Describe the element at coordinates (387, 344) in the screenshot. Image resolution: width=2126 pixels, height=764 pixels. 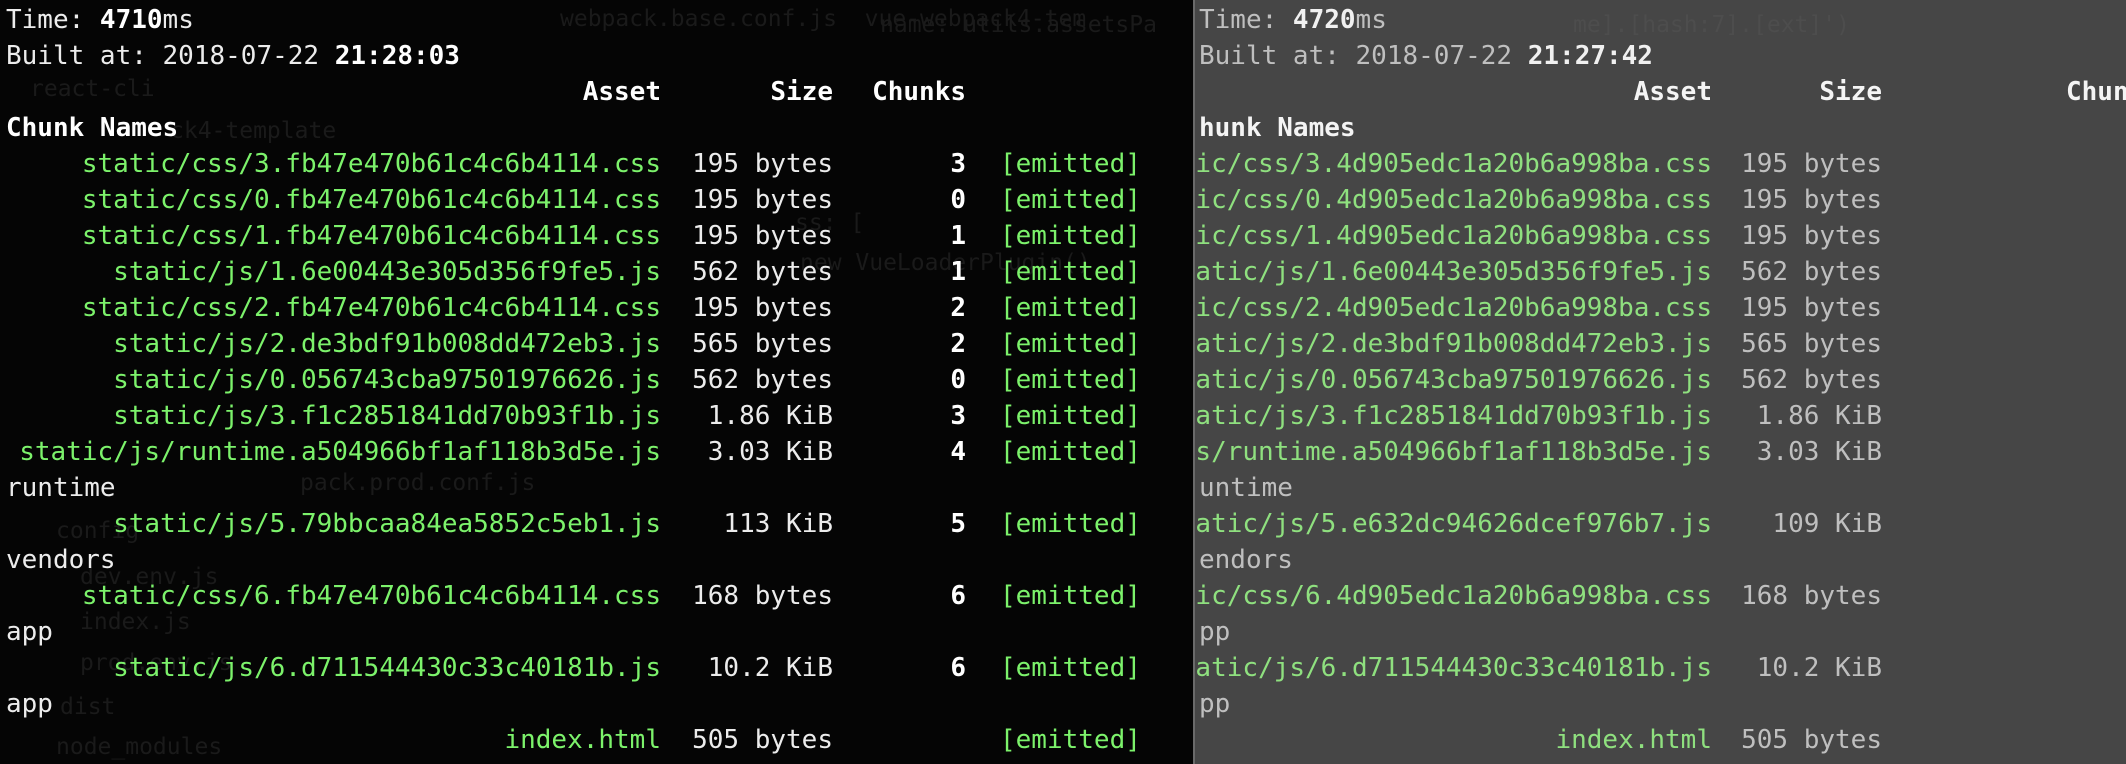
I see `asset-filename: static/js/2.de3bdf91b008dd472eb3.js` at that location.